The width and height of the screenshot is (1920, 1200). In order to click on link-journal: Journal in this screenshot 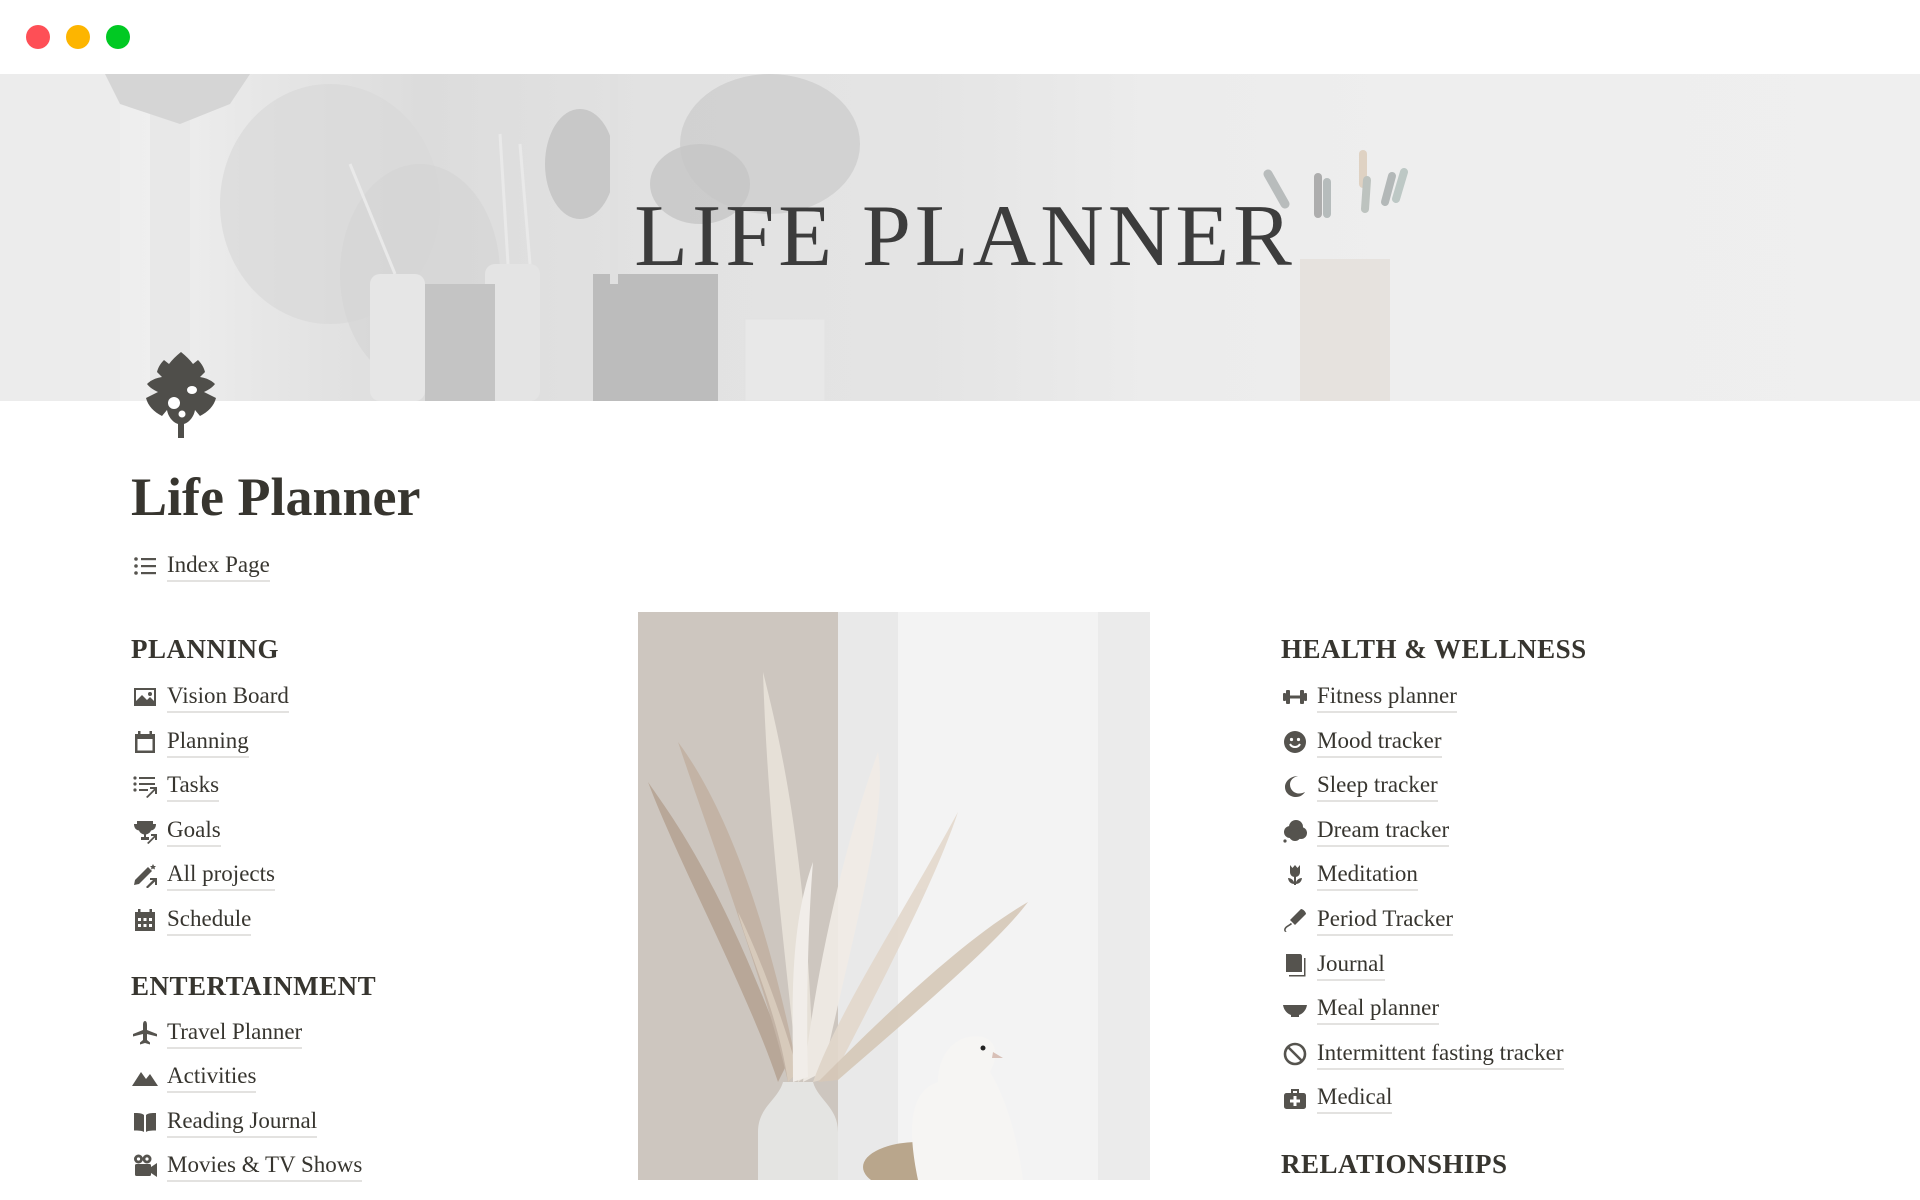, I will do `click(1333, 965)`.